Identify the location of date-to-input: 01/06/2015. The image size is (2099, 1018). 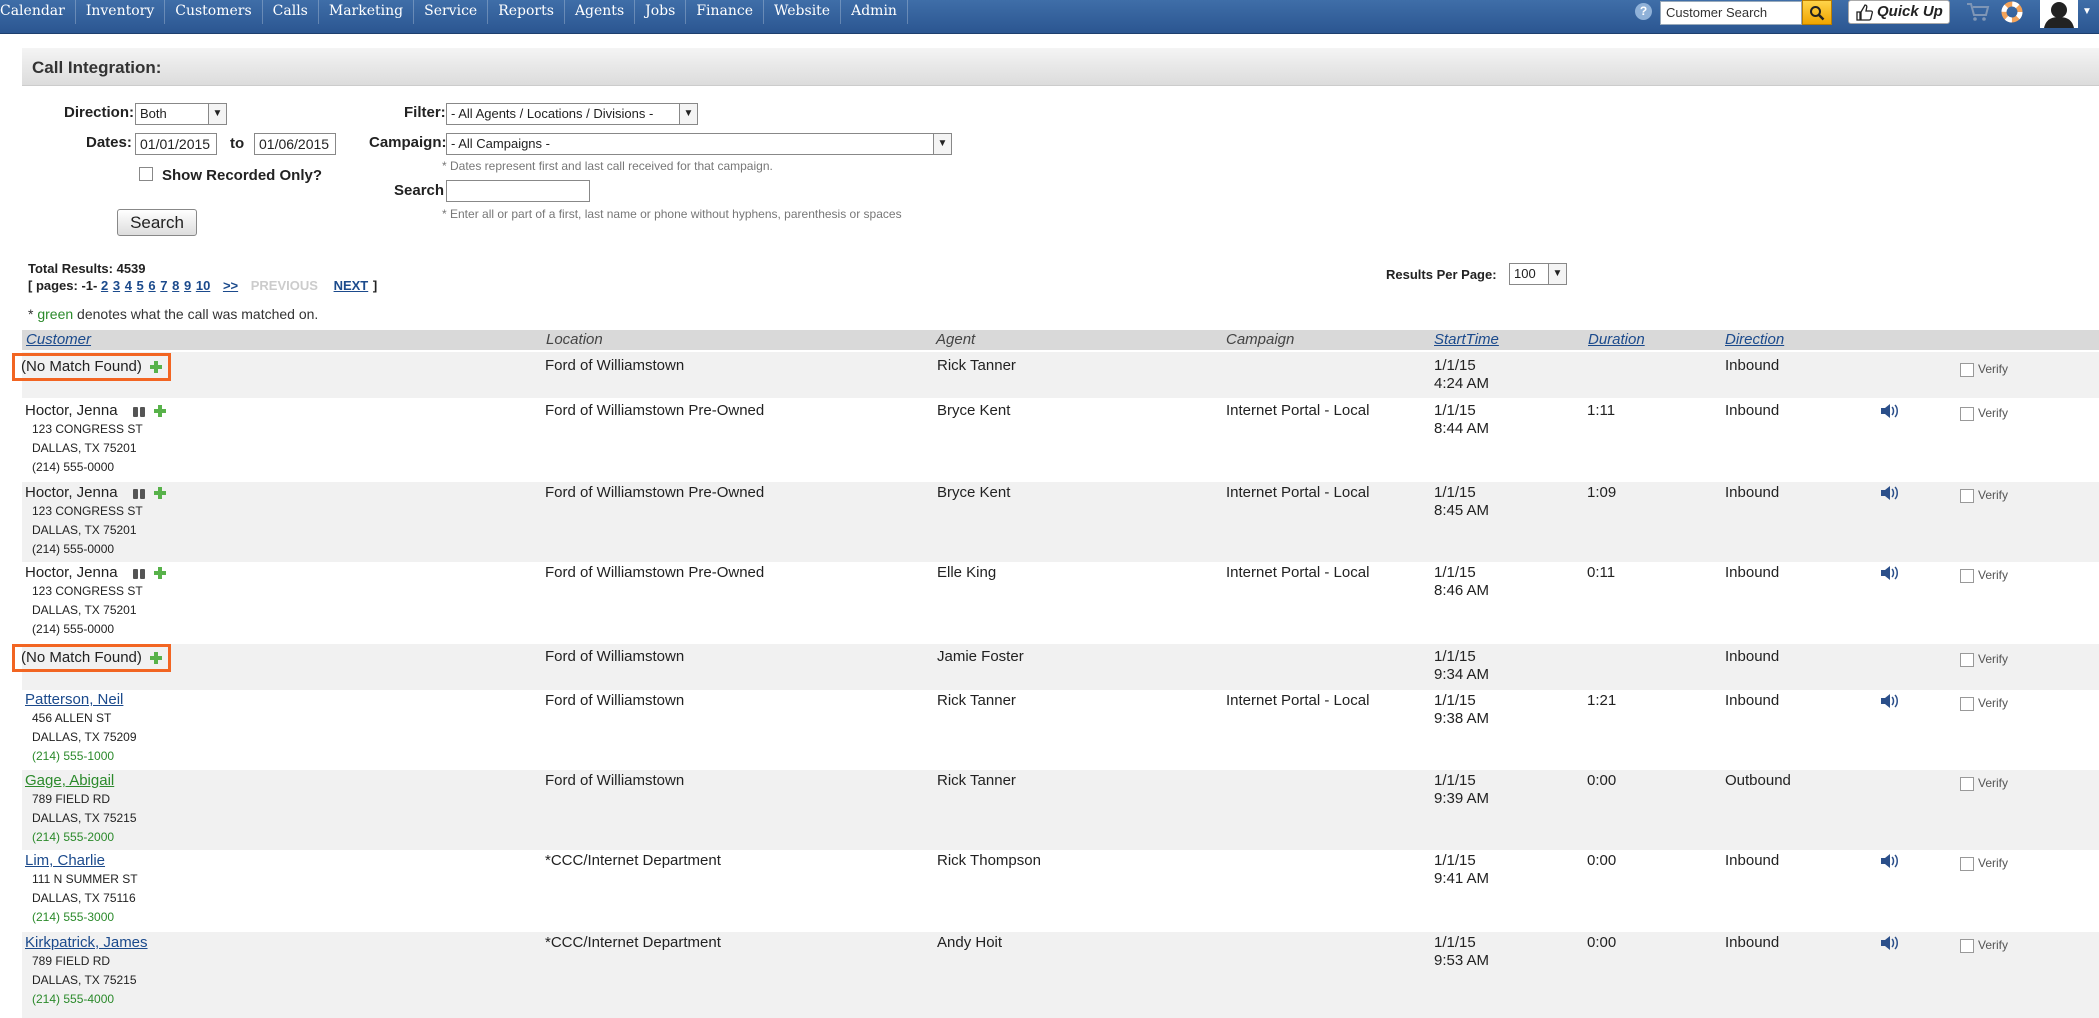
(295, 144).